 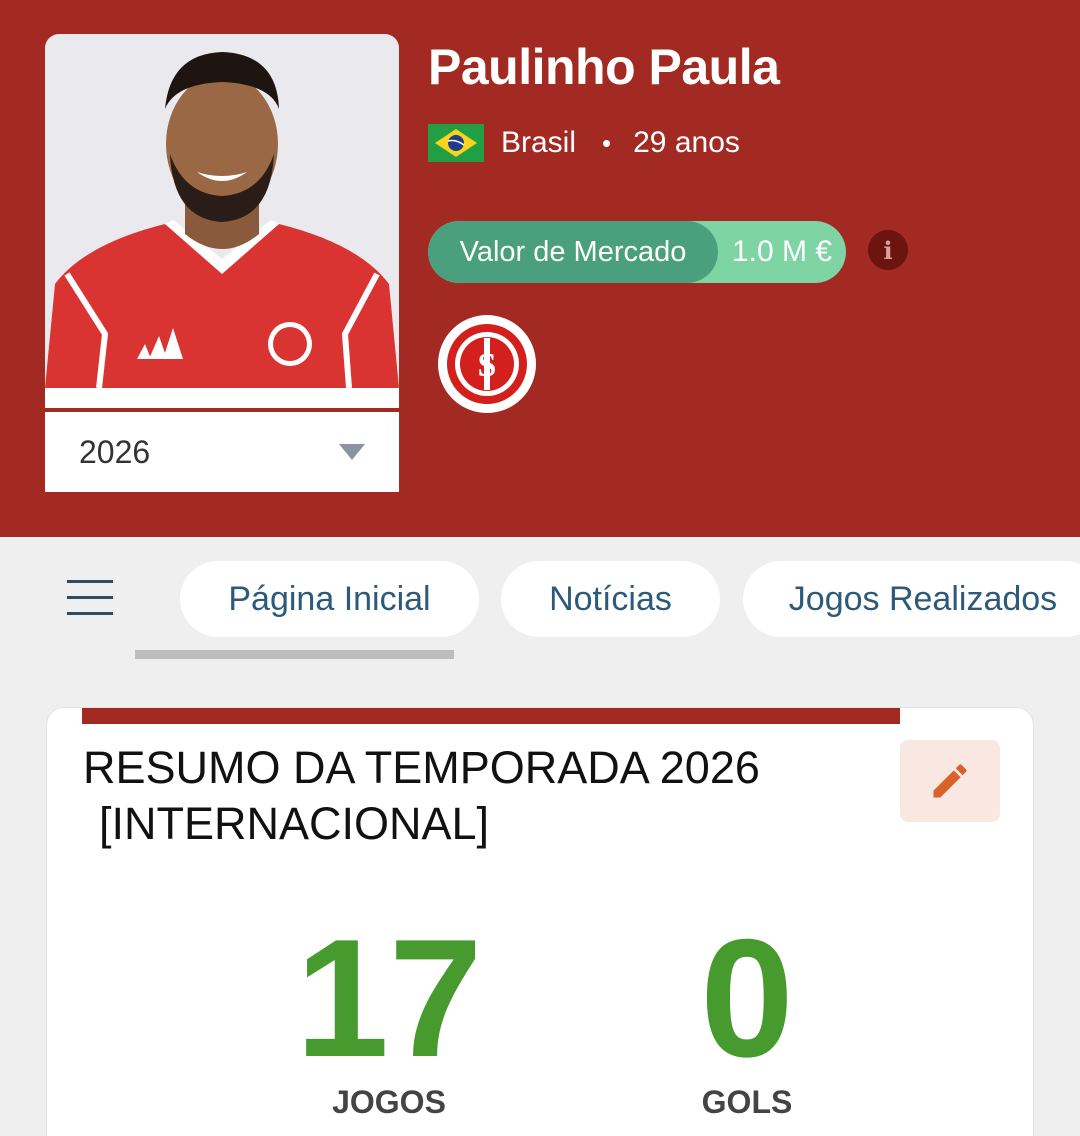 I want to click on pencil-icon, so click(x=950, y=781).